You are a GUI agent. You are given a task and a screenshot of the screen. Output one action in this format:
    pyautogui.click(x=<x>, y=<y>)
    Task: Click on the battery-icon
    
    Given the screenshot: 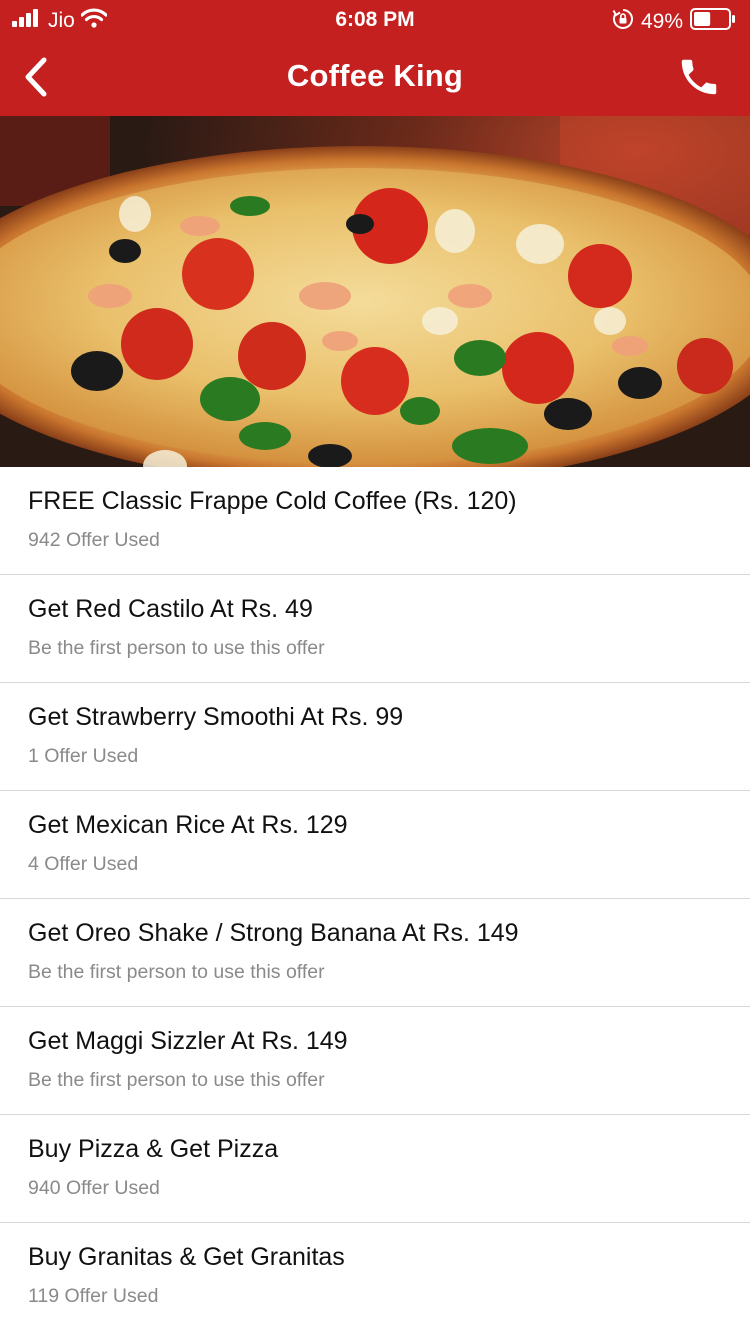 What is the action you would take?
    pyautogui.click(x=713, y=22)
    